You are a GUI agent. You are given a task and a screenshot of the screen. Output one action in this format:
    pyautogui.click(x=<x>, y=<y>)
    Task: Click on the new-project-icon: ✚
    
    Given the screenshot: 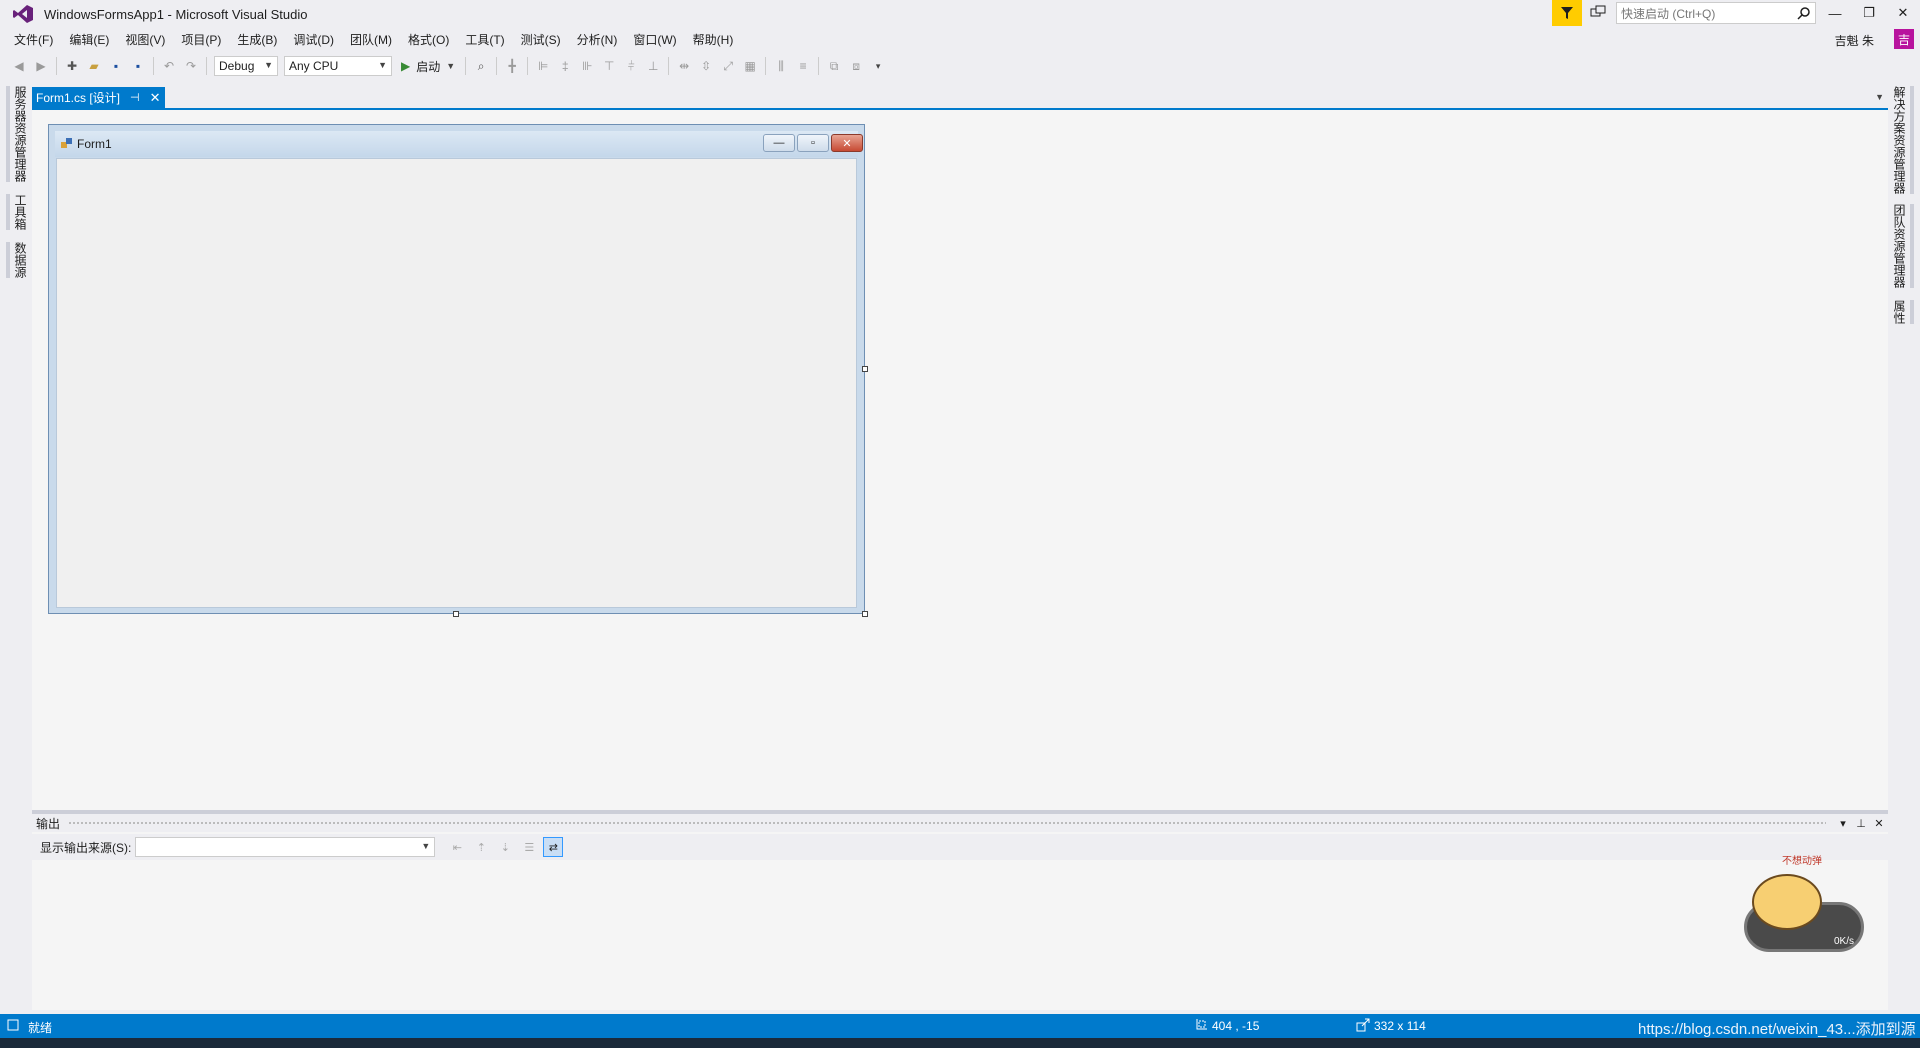 What is the action you would take?
    pyautogui.click(x=72, y=66)
    